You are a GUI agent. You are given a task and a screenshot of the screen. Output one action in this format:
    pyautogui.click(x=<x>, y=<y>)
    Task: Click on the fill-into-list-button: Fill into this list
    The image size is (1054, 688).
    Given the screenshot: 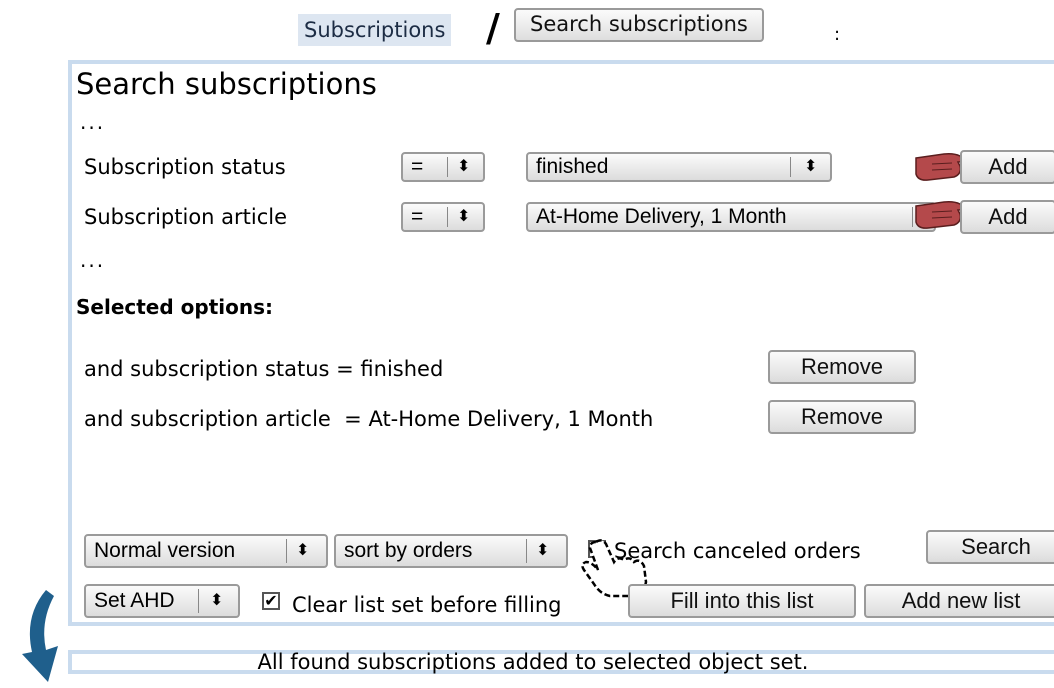 What is the action you would take?
    pyautogui.click(x=742, y=601)
    